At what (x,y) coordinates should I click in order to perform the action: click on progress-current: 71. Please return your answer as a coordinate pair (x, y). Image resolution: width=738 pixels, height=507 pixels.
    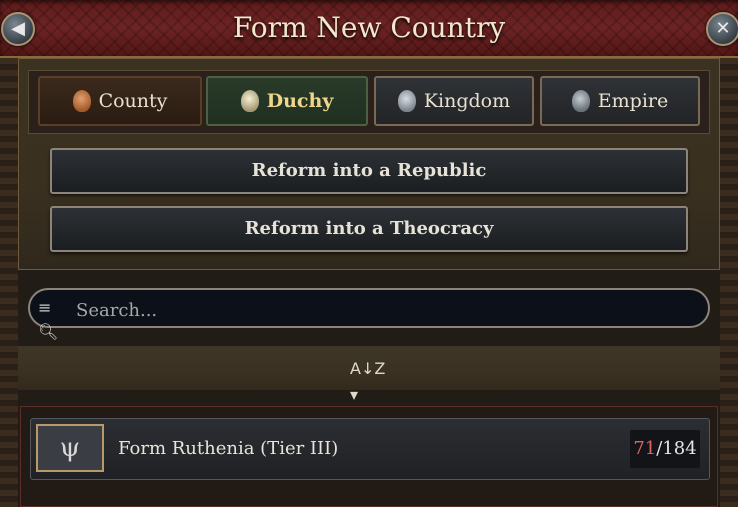
    Looking at the image, I should click on (645, 448).